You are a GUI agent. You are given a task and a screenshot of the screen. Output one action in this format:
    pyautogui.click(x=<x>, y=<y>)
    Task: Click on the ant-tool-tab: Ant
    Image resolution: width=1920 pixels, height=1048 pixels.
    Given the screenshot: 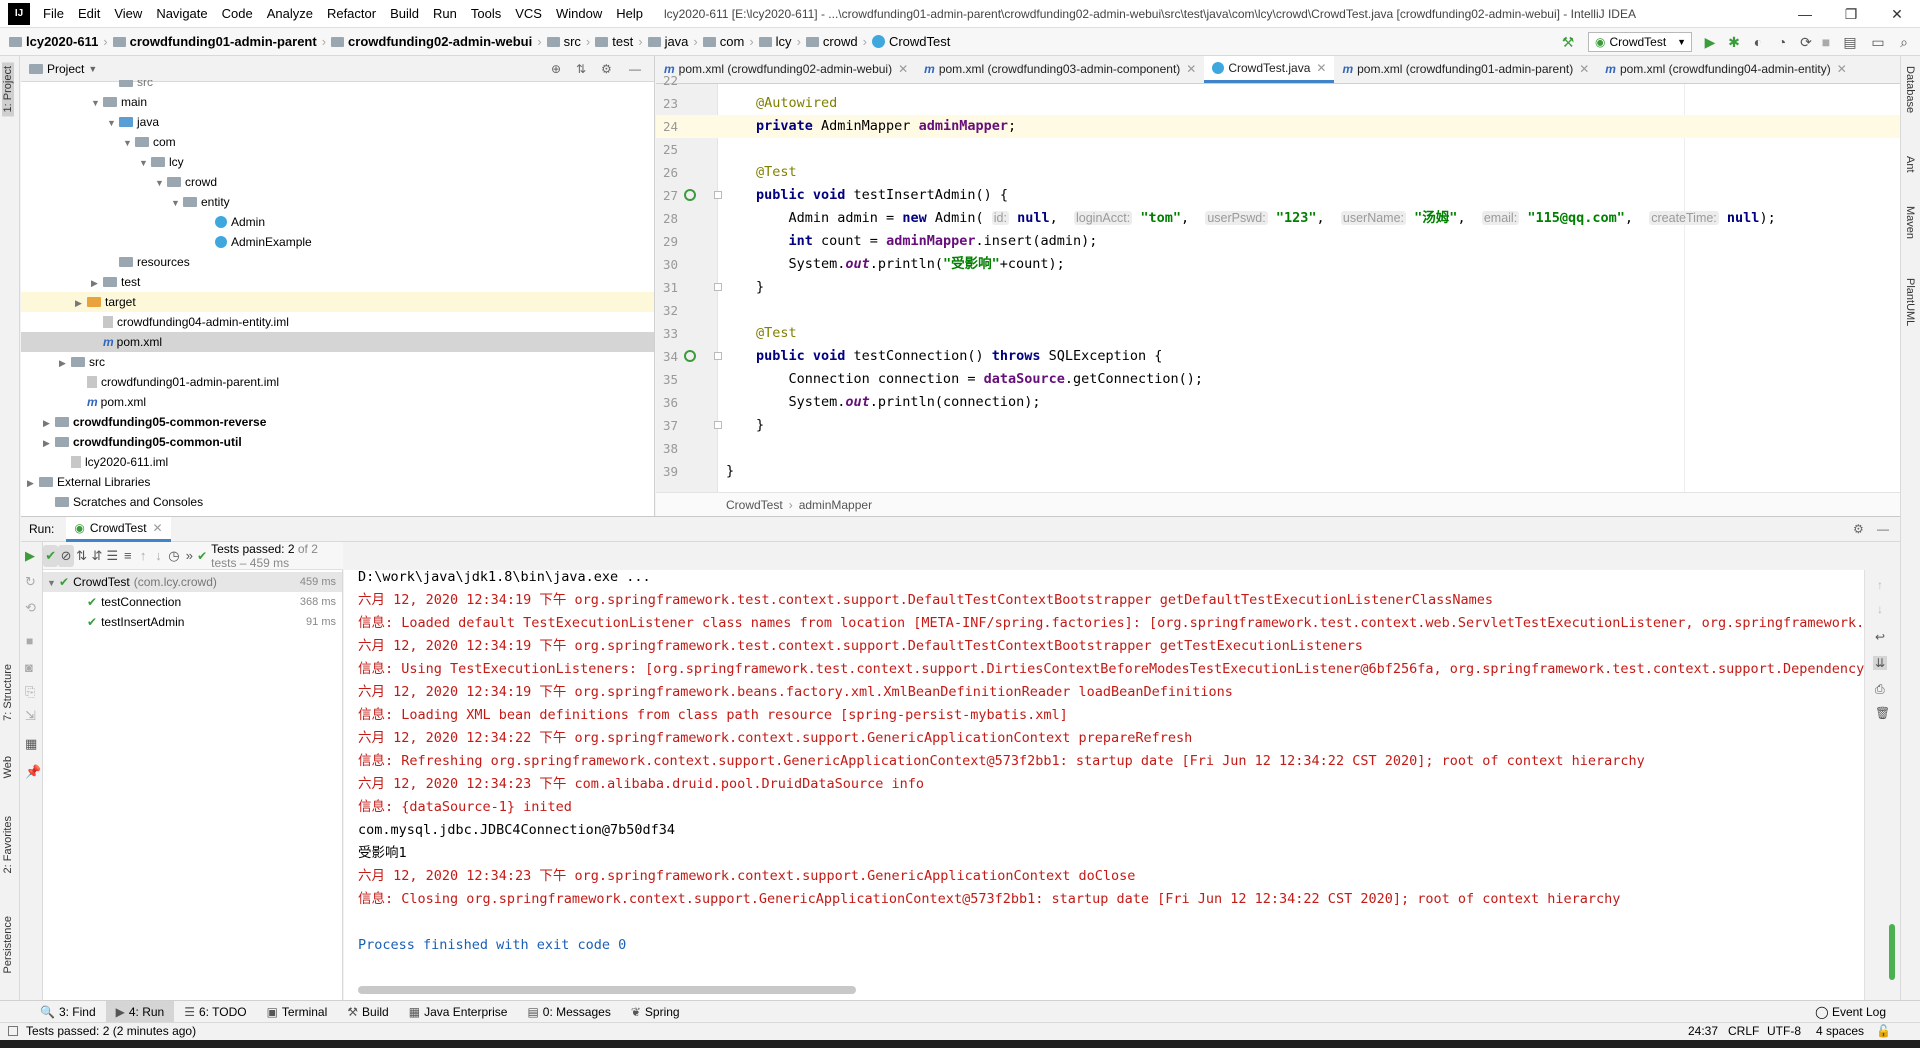 What is the action you would take?
    pyautogui.click(x=1910, y=164)
    